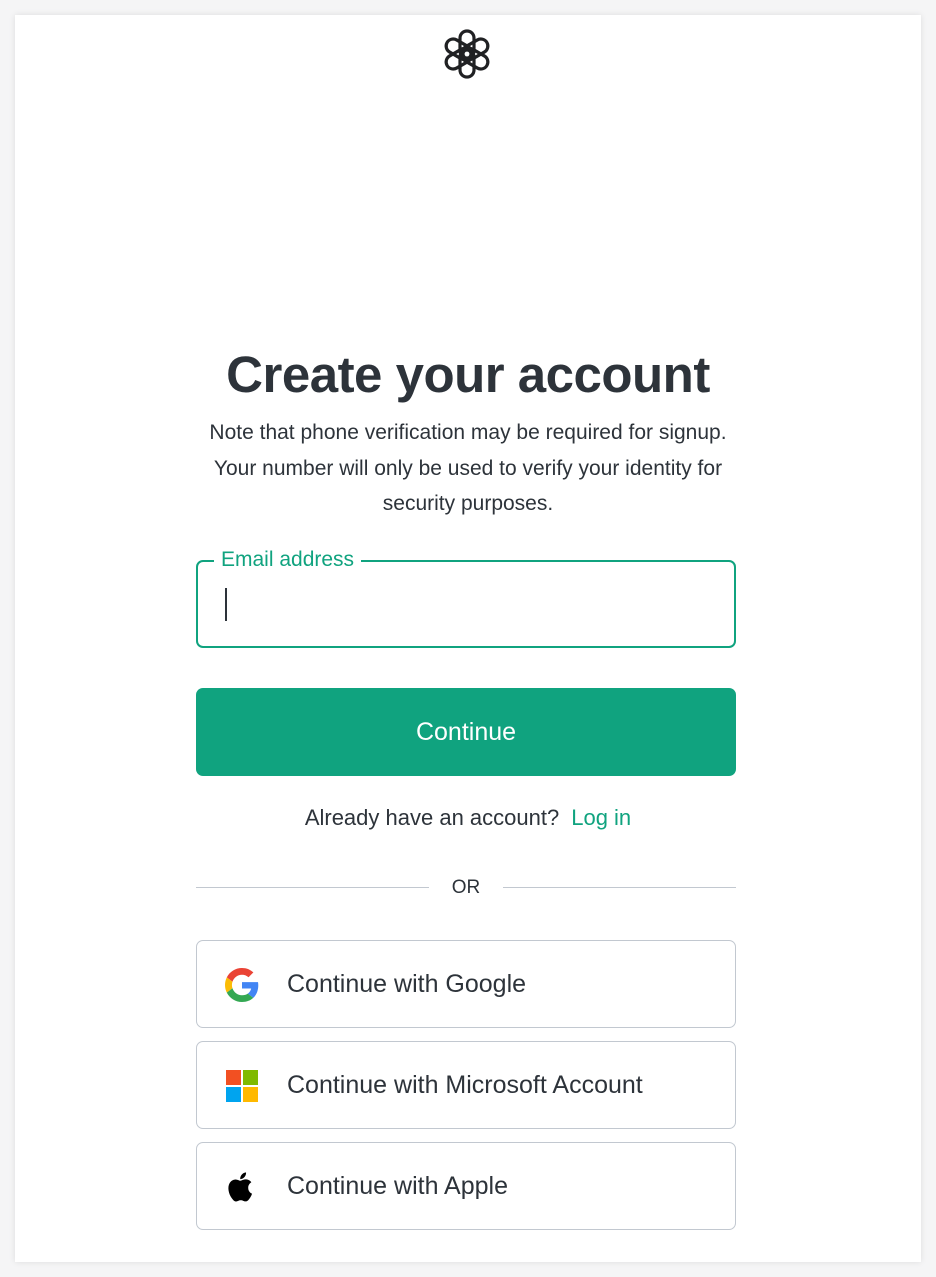  I want to click on email-label: Email address, so click(288, 560).